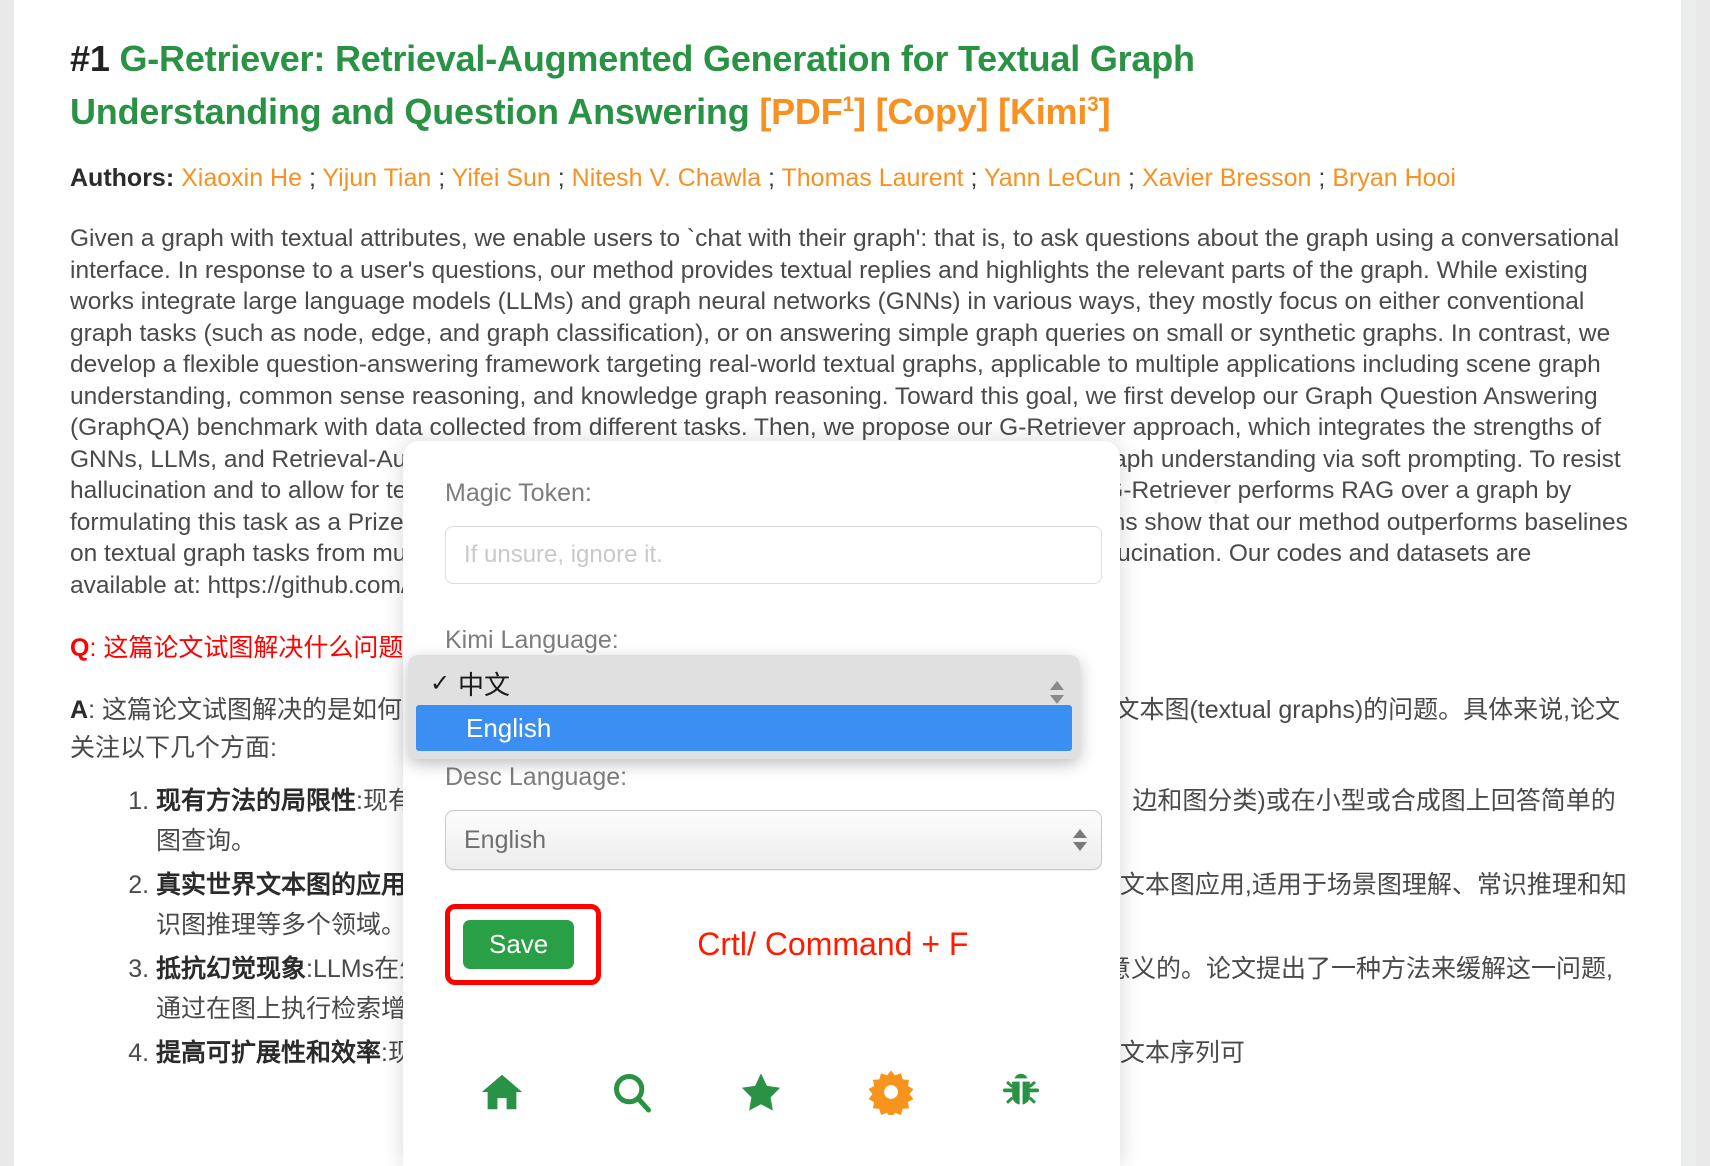 The height and width of the screenshot is (1166, 1710). What do you see at coordinates (773, 840) in the screenshot?
I see `desc-language-select: English` at bounding box center [773, 840].